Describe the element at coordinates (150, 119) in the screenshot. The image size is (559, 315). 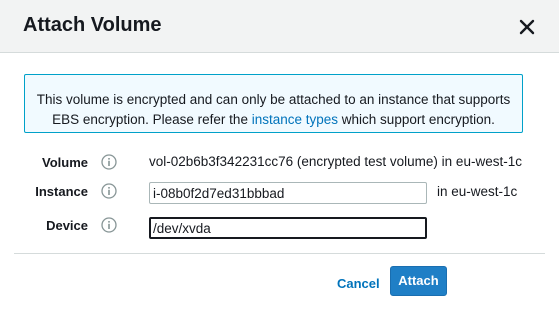
I see `notice-line-2-prefix: EBS encryption. Please refer the` at that location.